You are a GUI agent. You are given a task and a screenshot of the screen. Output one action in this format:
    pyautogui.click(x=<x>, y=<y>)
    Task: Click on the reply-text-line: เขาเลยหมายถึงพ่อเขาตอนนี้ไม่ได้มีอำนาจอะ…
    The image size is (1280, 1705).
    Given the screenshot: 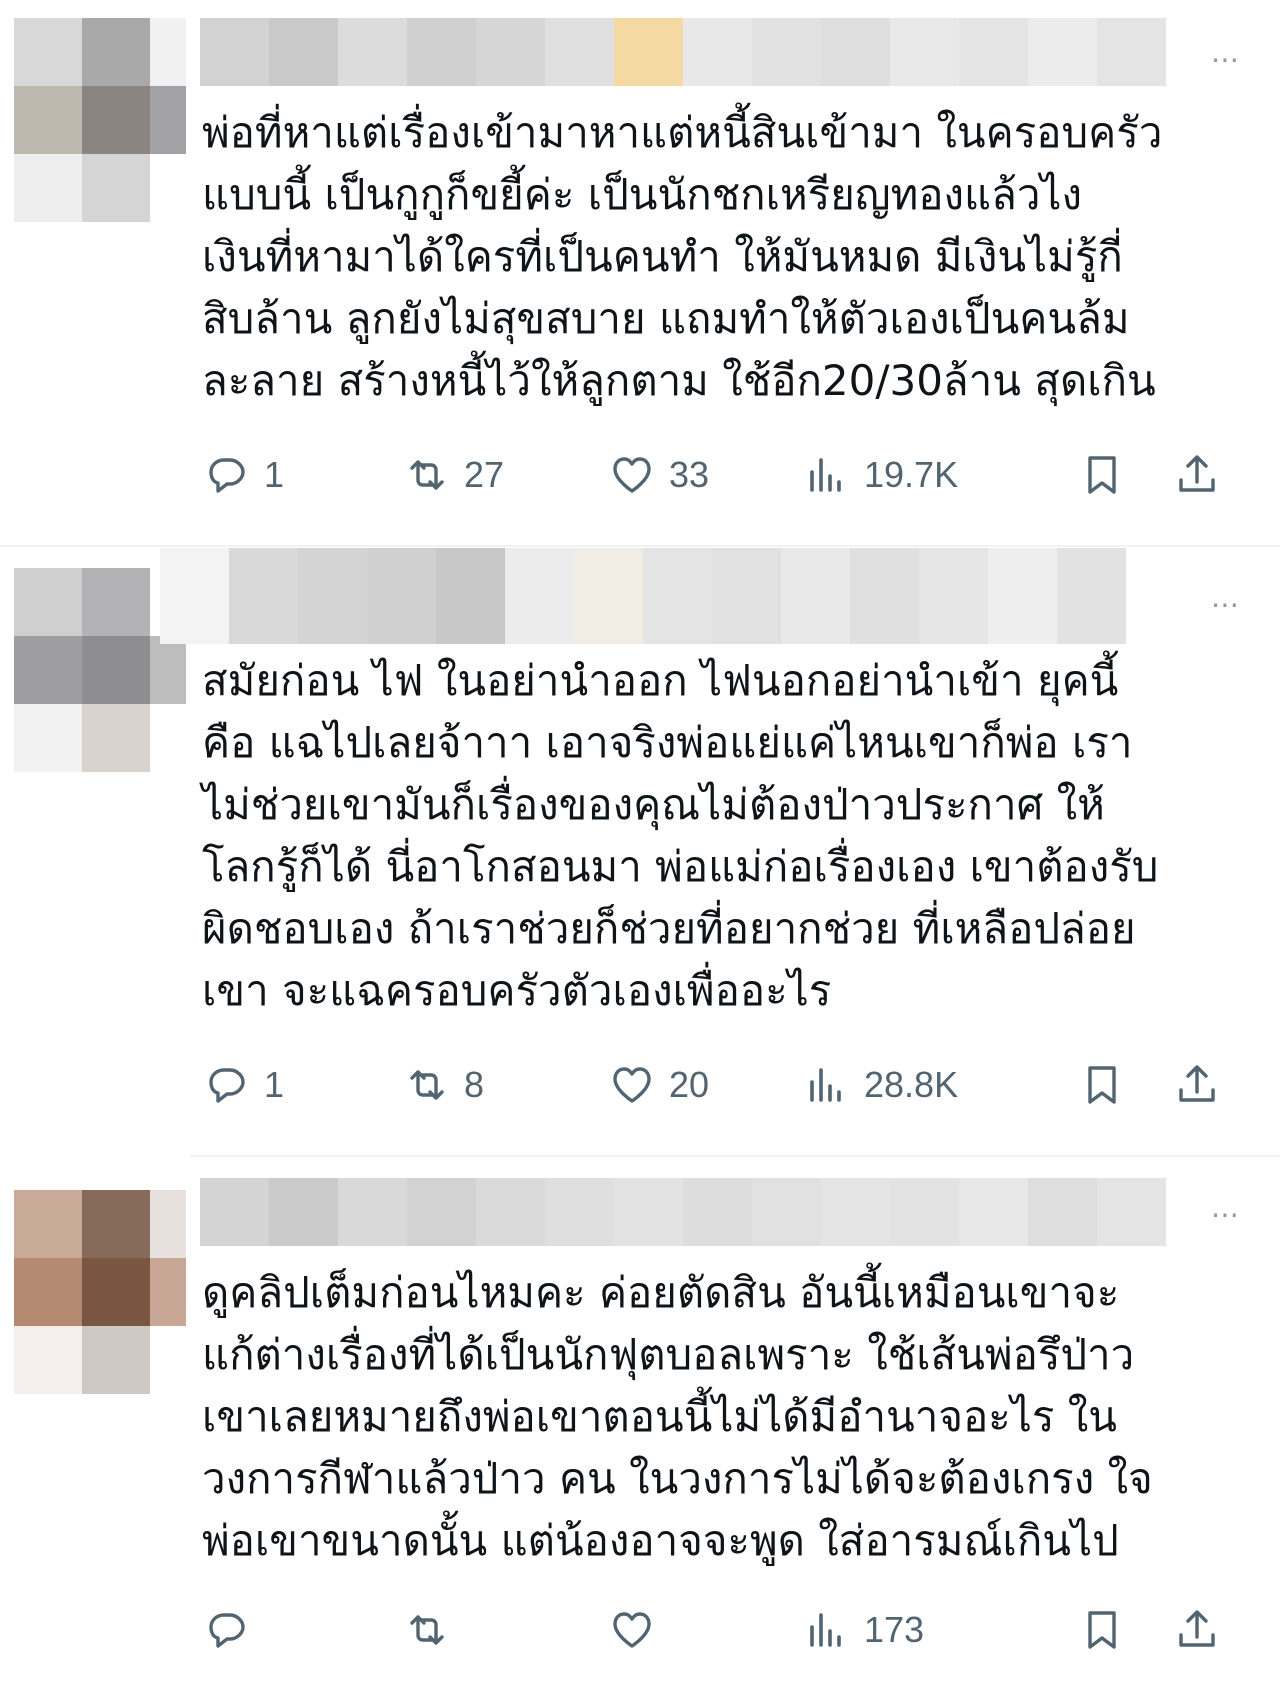 What is the action you would take?
    pyautogui.click(x=659, y=1416)
    